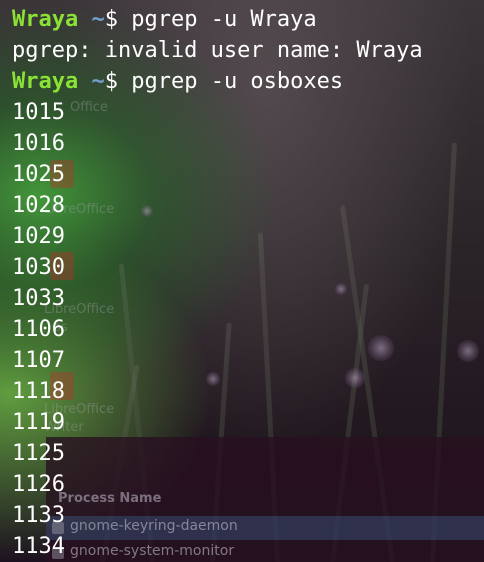 The width and height of the screenshot is (484, 562). I want to click on terminal-output-line: 1134, so click(38, 546).